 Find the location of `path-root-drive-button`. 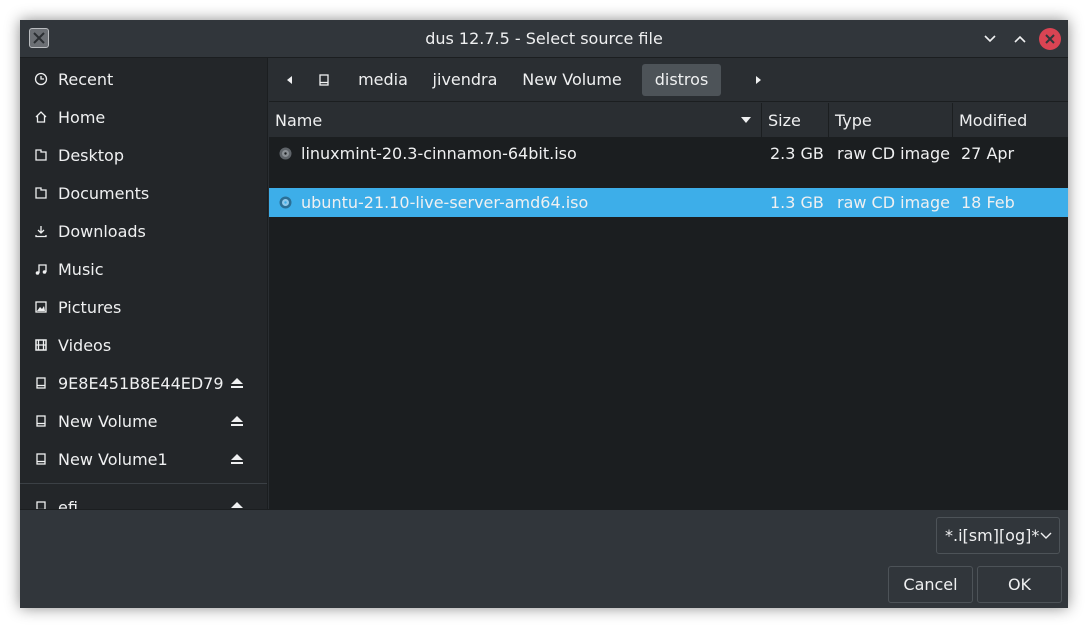

path-root-drive-button is located at coordinates (324, 80).